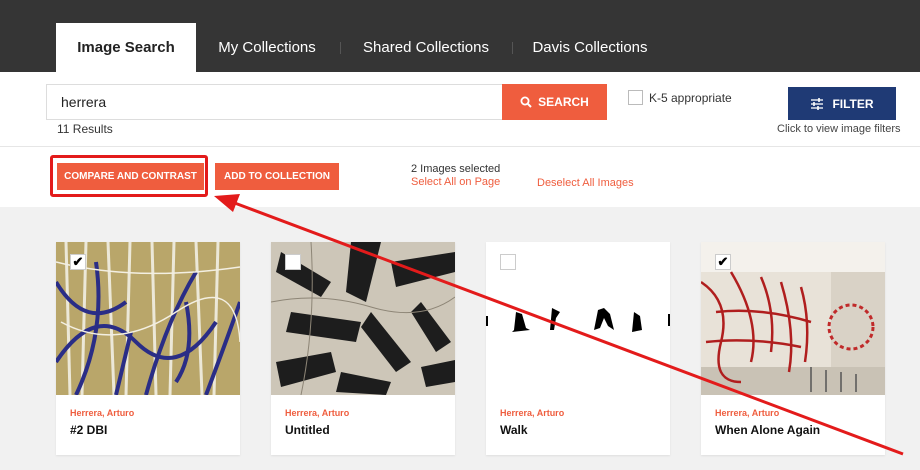 This screenshot has height=470, width=920. Describe the element at coordinates (455, 182) in the screenshot. I see `select-all-link: Select All on Page` at that location.